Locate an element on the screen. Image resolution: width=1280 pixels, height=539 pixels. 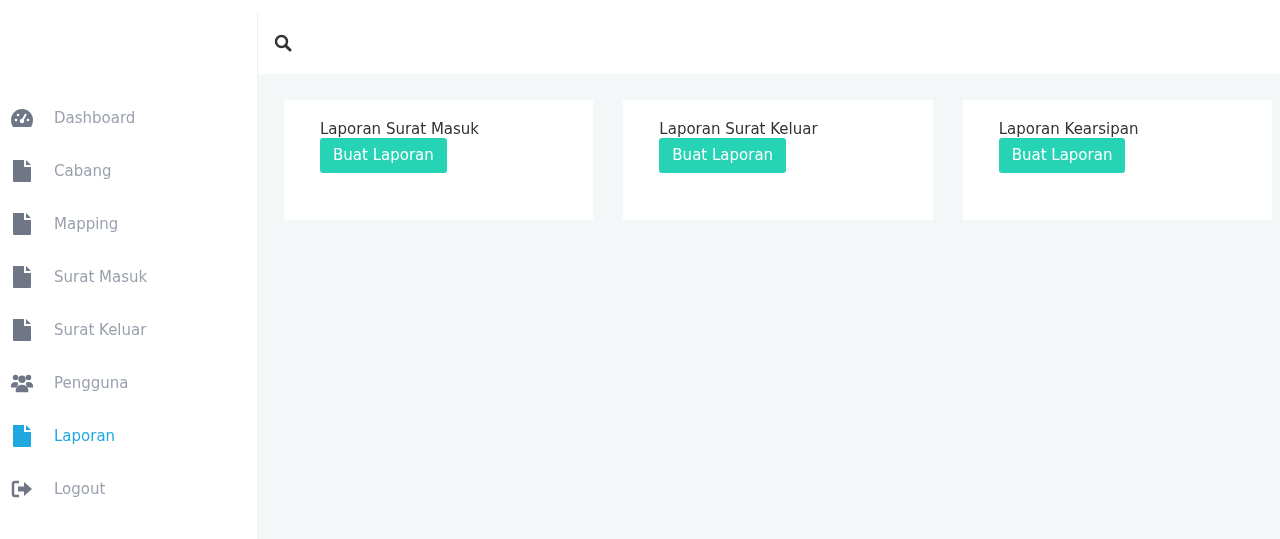
sidebar-item: Laporan is located at coordinates (128, 436).